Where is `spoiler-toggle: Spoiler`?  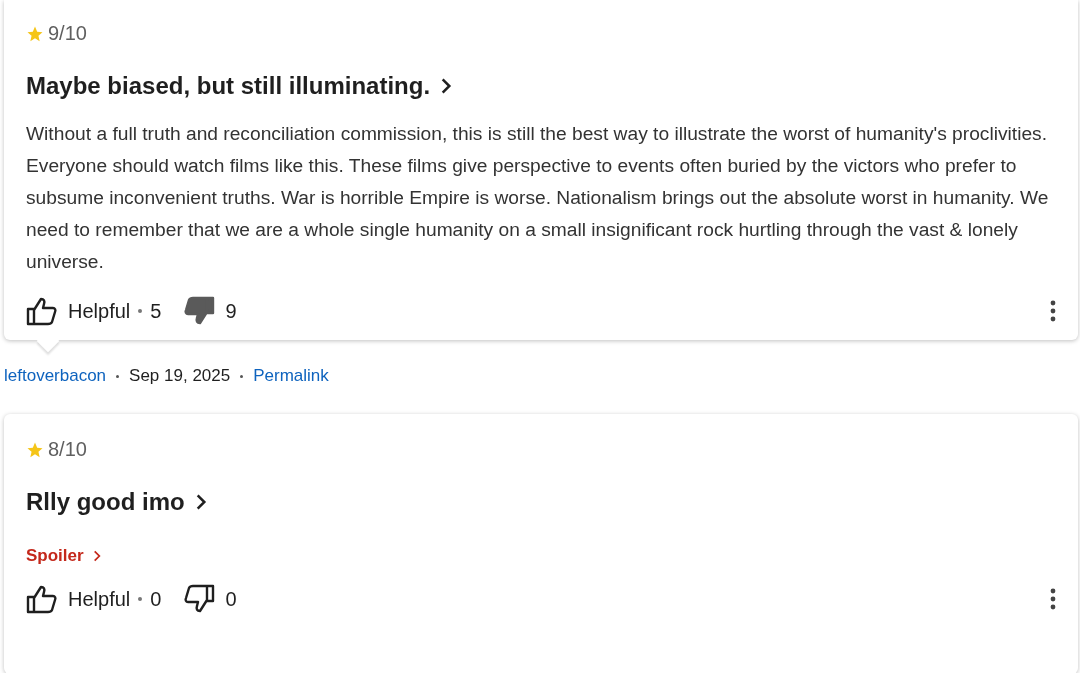
spoiler-toggle: Spoiler is located at coordinates (65, 556).